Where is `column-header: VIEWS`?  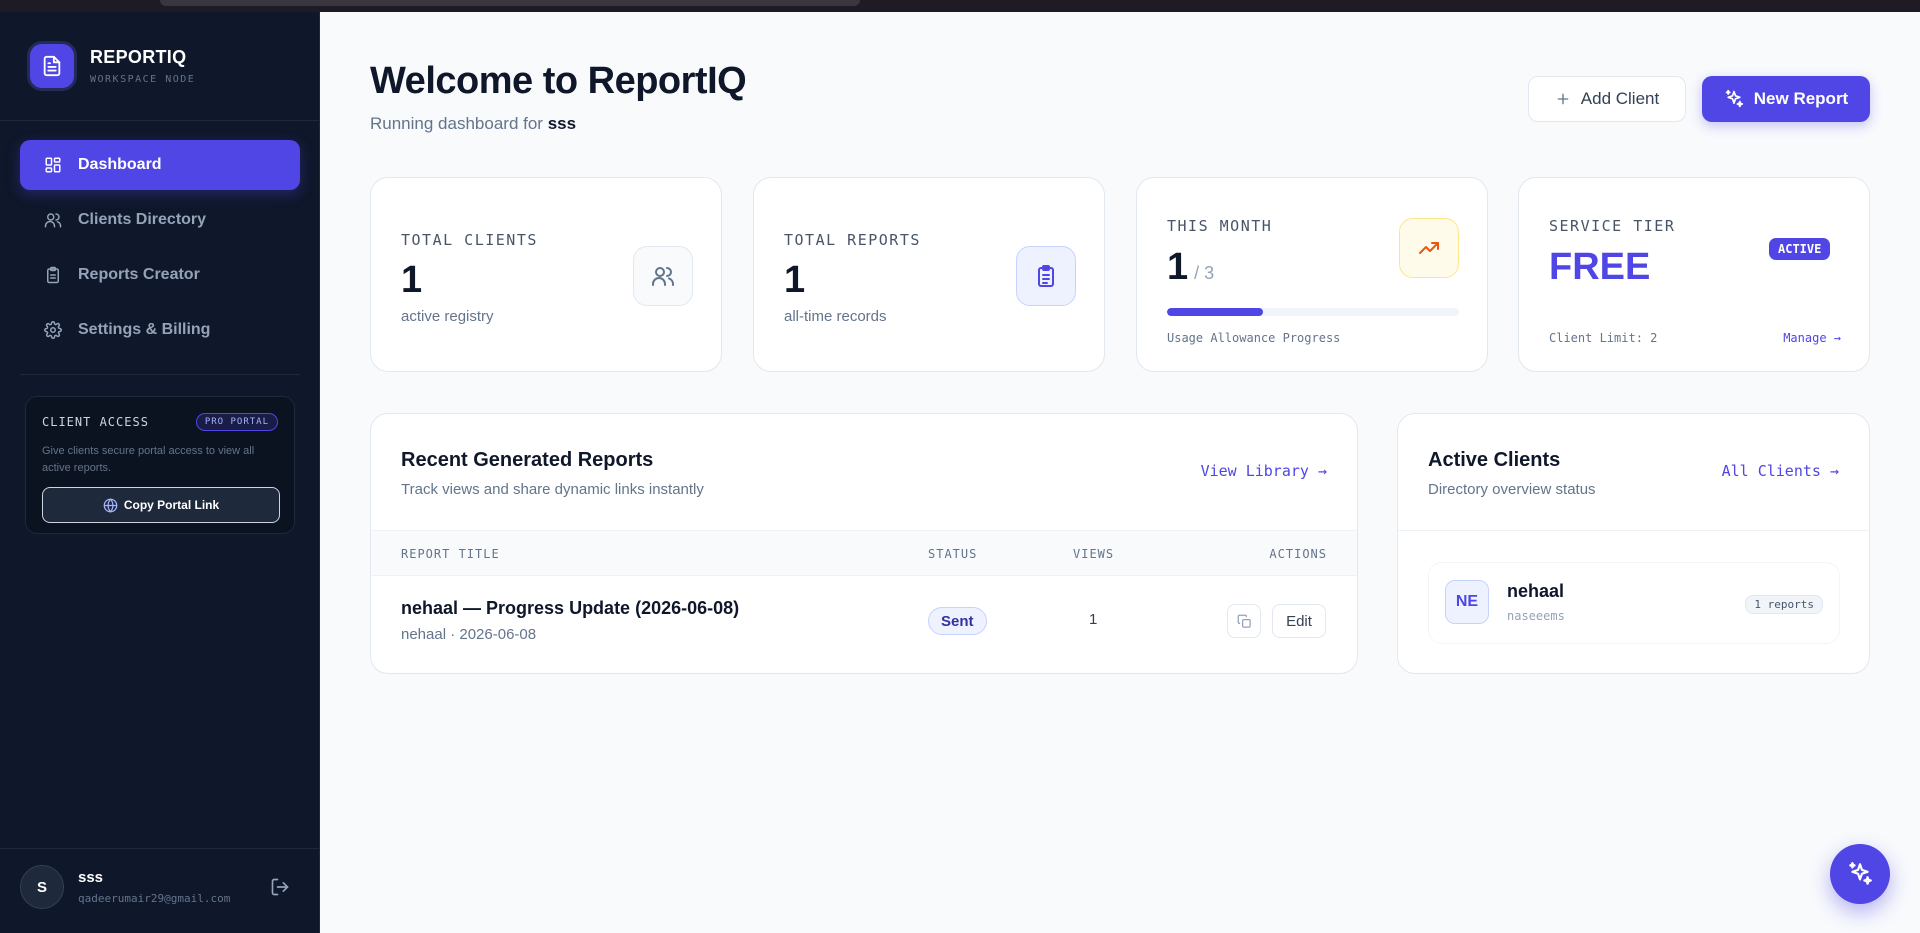
column-header: VIEWS is located at coordinates (1094, 554).